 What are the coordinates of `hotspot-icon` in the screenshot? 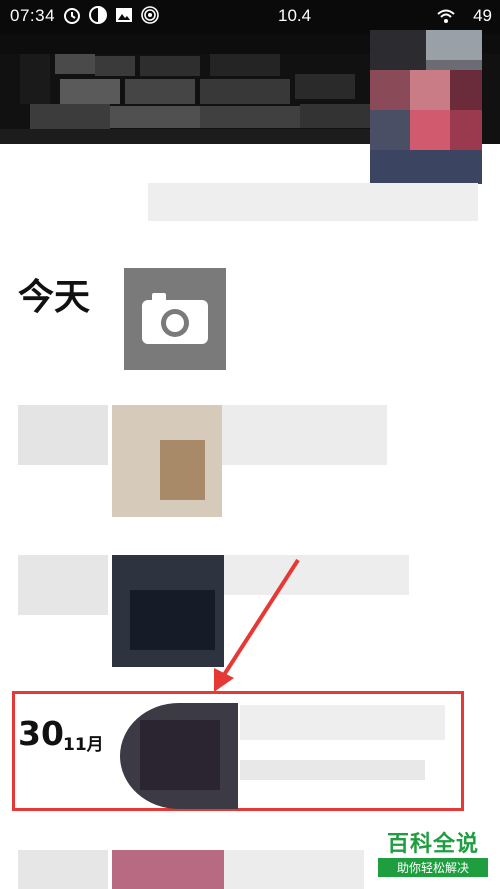 It's located at (150, 15).